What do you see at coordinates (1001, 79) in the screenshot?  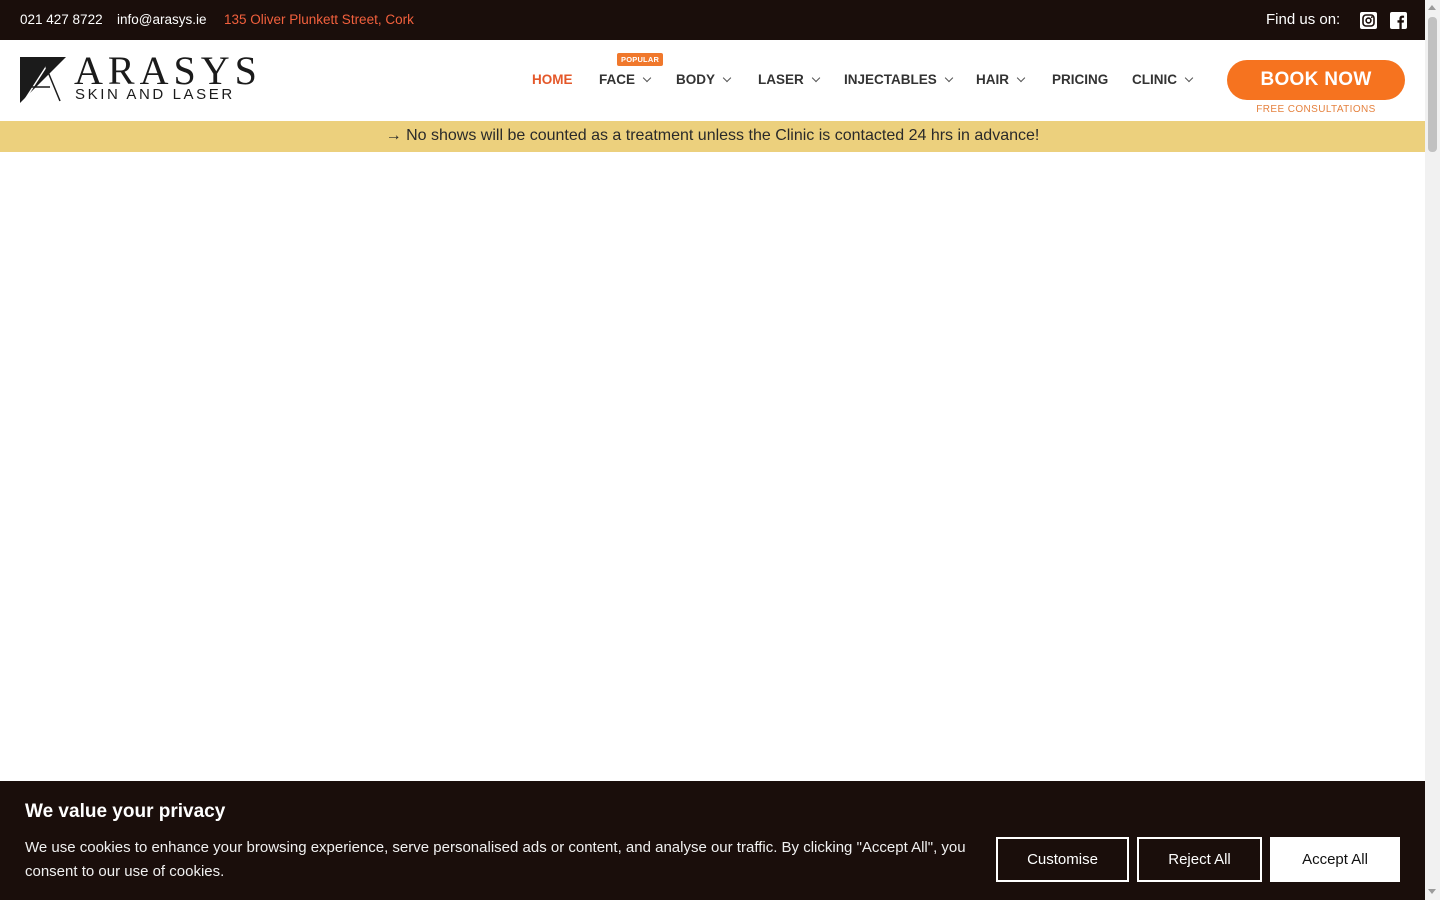 I see `nav-item-hair: HAIR` at bounding box center [1001, 79].